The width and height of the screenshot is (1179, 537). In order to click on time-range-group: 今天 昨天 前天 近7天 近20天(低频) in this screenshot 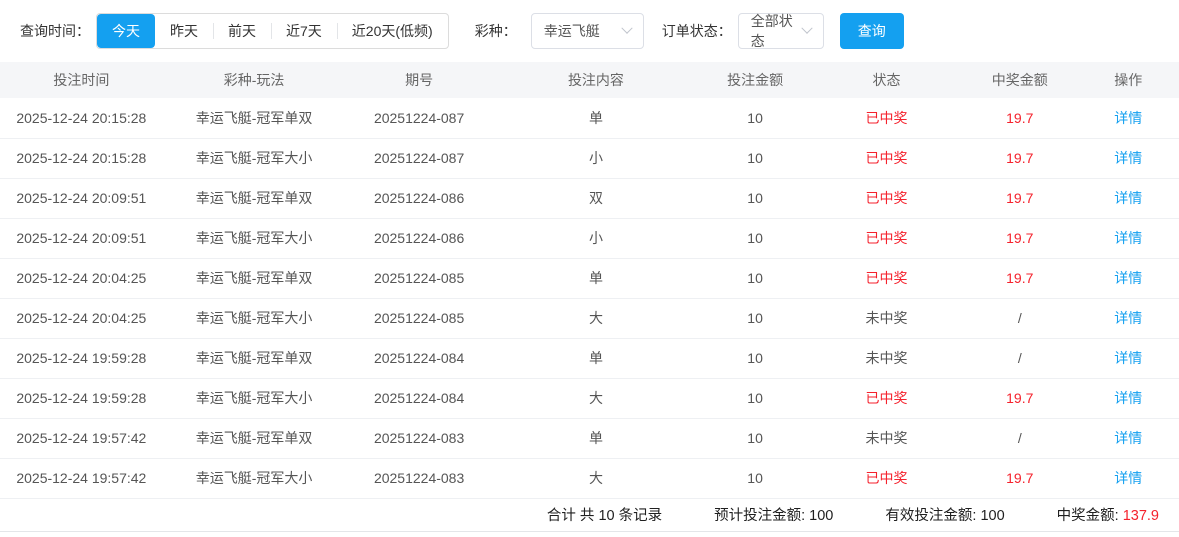, I will do `click(272, 31)`.